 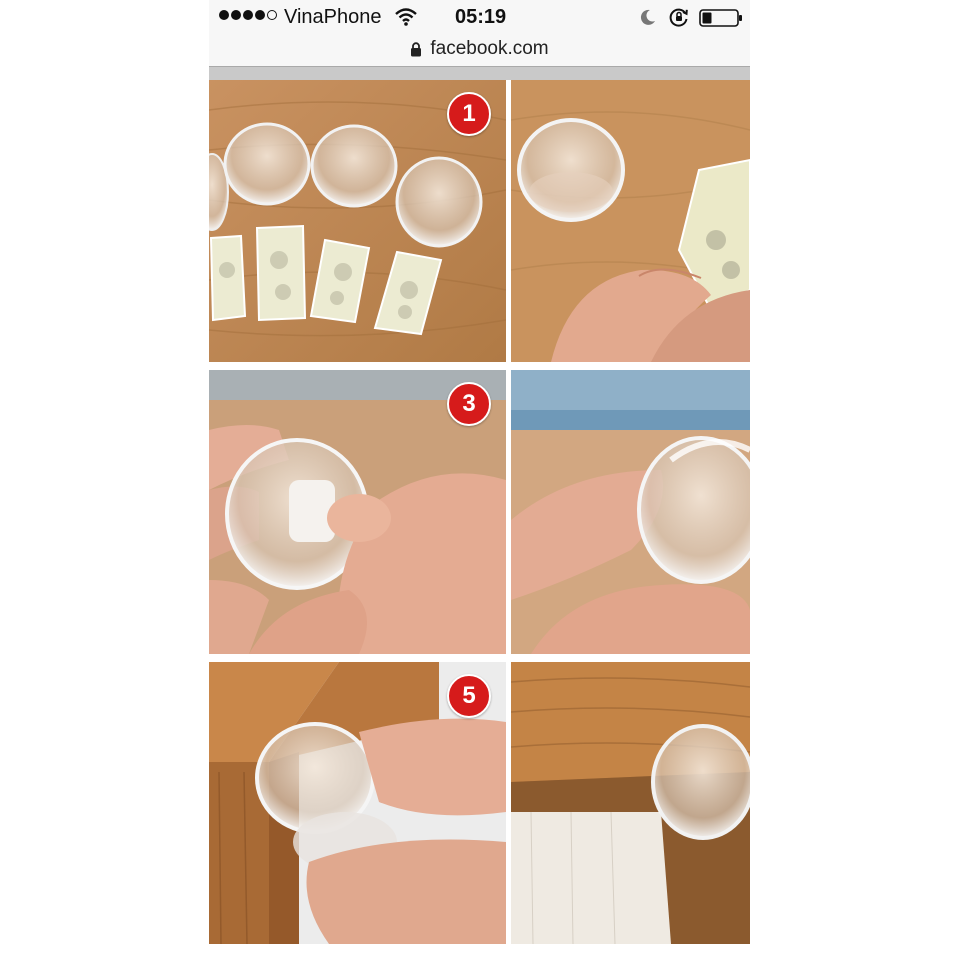 I want to click on url-text: facebook.com, so click(x=489, y=48).